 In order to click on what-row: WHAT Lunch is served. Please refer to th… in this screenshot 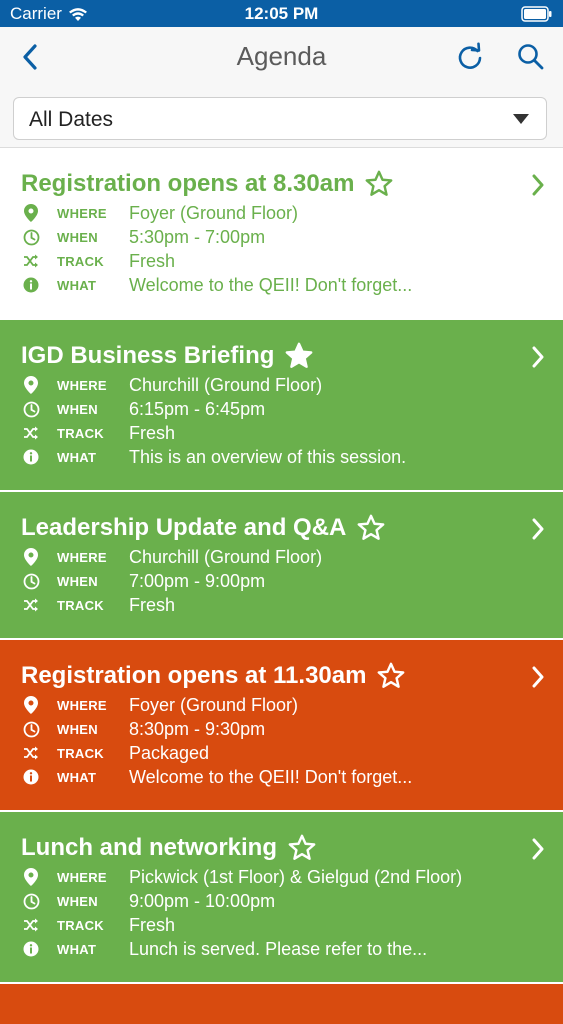, I will do `click(224, 949)`.